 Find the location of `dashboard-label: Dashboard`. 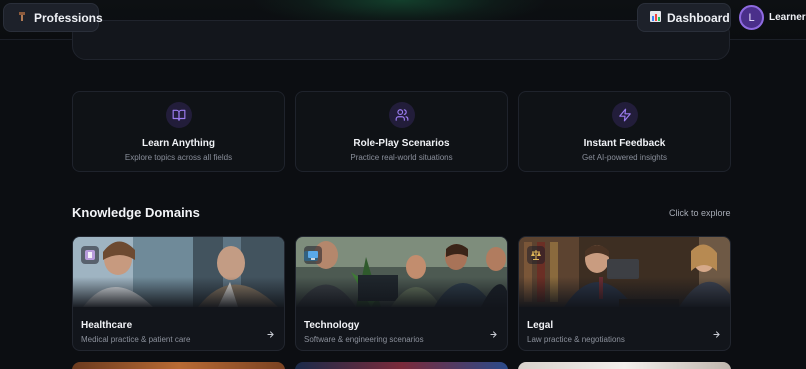

dashboard-label: Dashboard is located at coordinates (698, 17).